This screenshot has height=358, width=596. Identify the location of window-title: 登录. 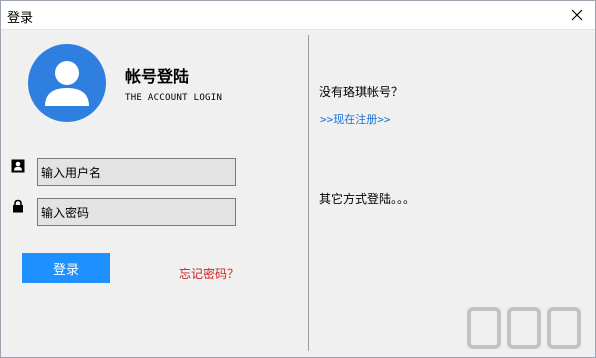
(20, 18).